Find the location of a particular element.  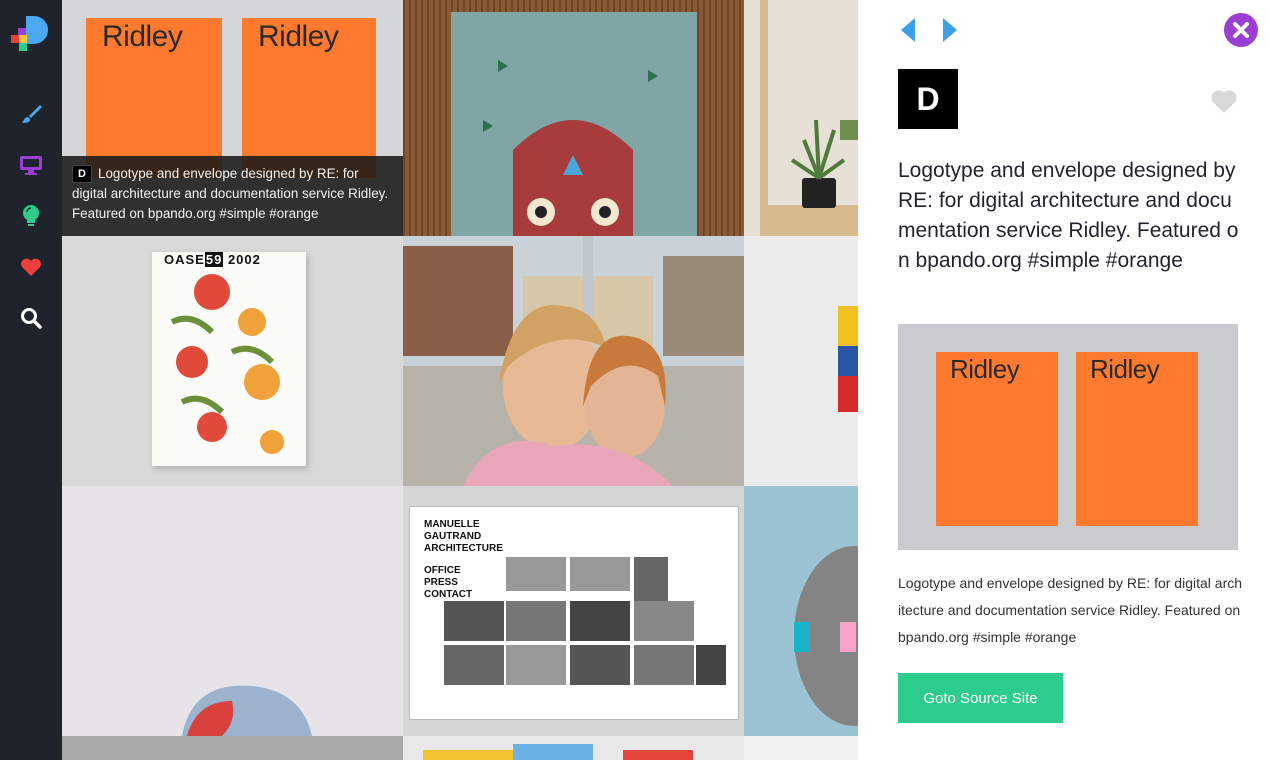

site-heading-line: GAUTRAND is located at coordinates (453, 536).